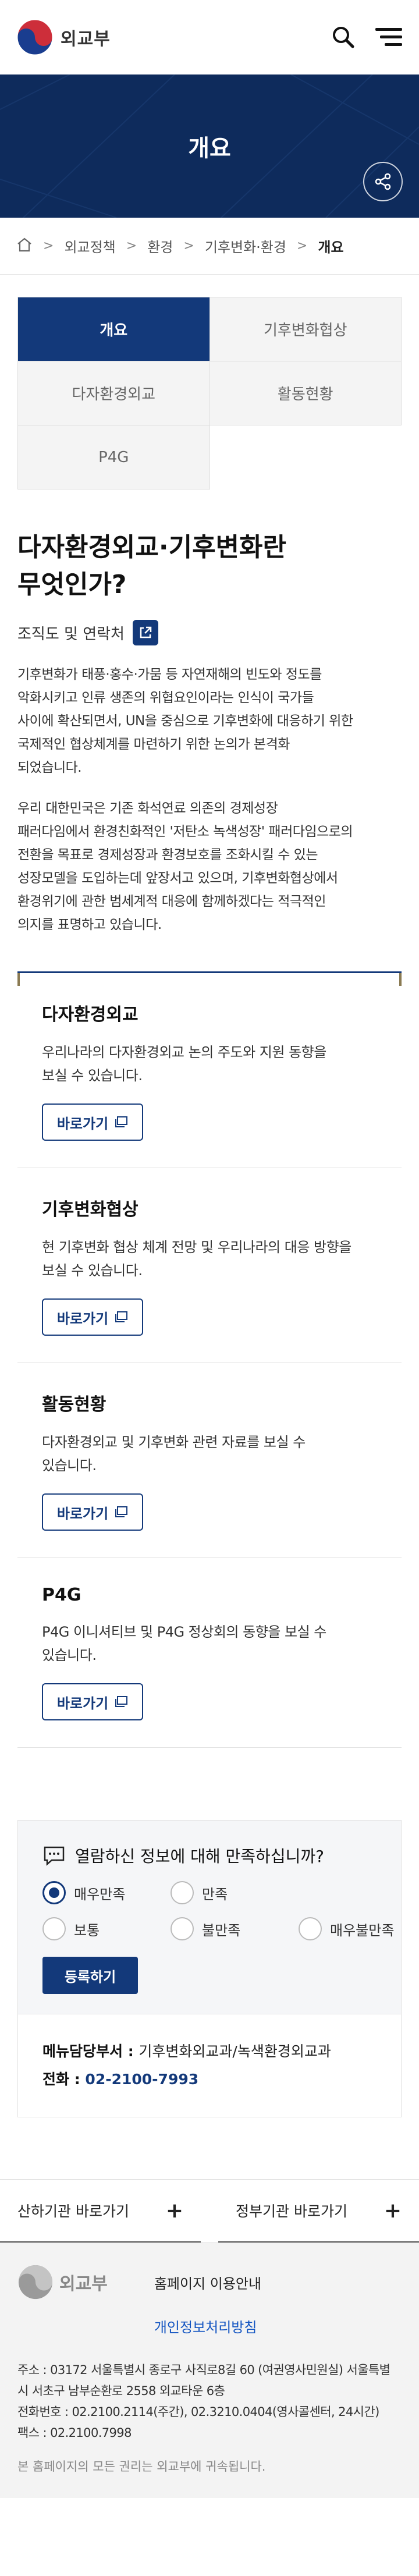  What do you see at coordinates (210, 37) in the screenshot?
I see `site-header: 외교부` at bounding box center [210, 37].